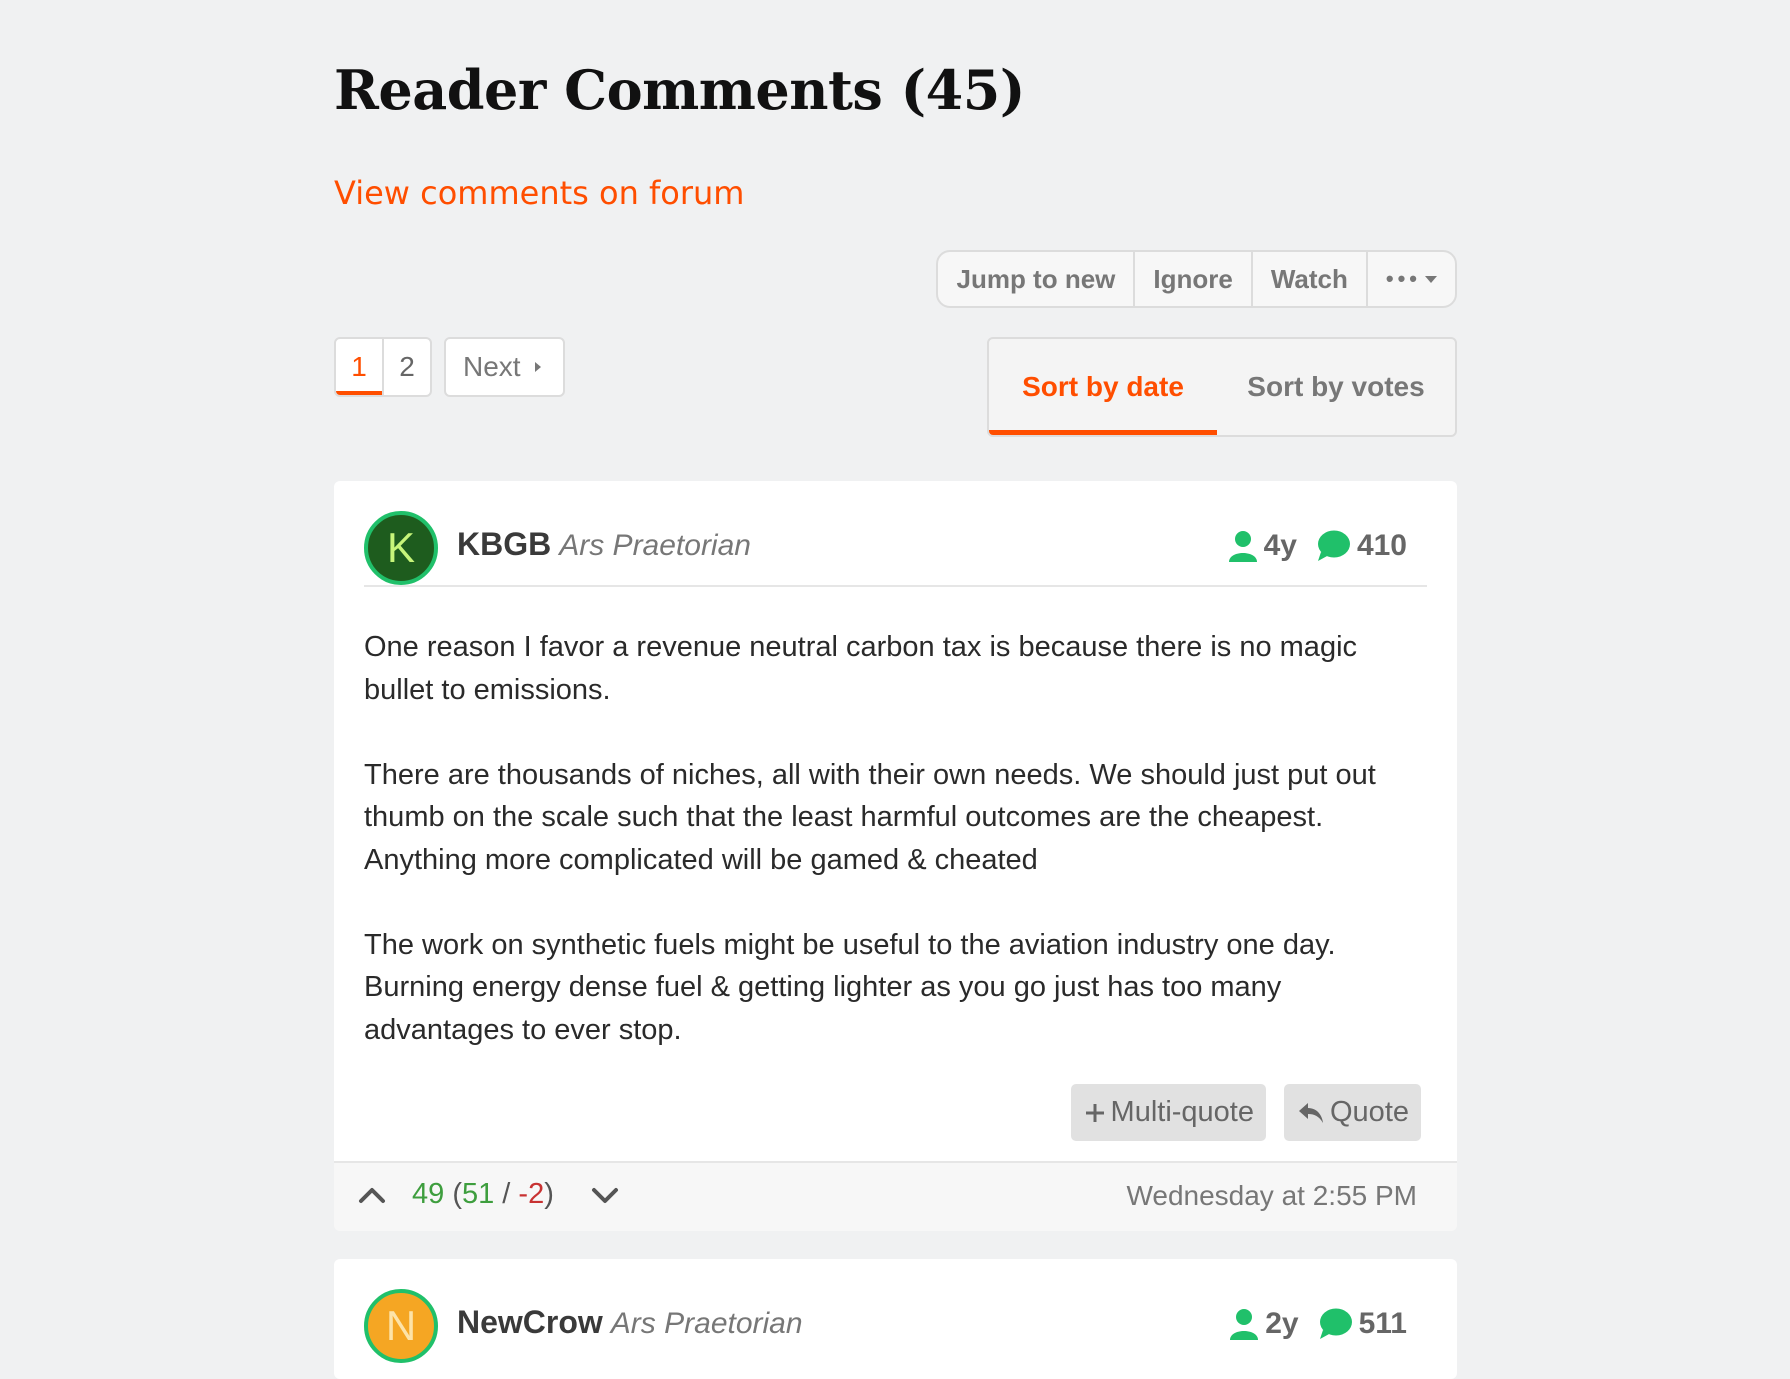 The height and width of the screenshot is (1379, 1790). Describe the element at coordinates (679, 90) in the screenshot. I see `page-title: Reader Comments (45)` at that location.